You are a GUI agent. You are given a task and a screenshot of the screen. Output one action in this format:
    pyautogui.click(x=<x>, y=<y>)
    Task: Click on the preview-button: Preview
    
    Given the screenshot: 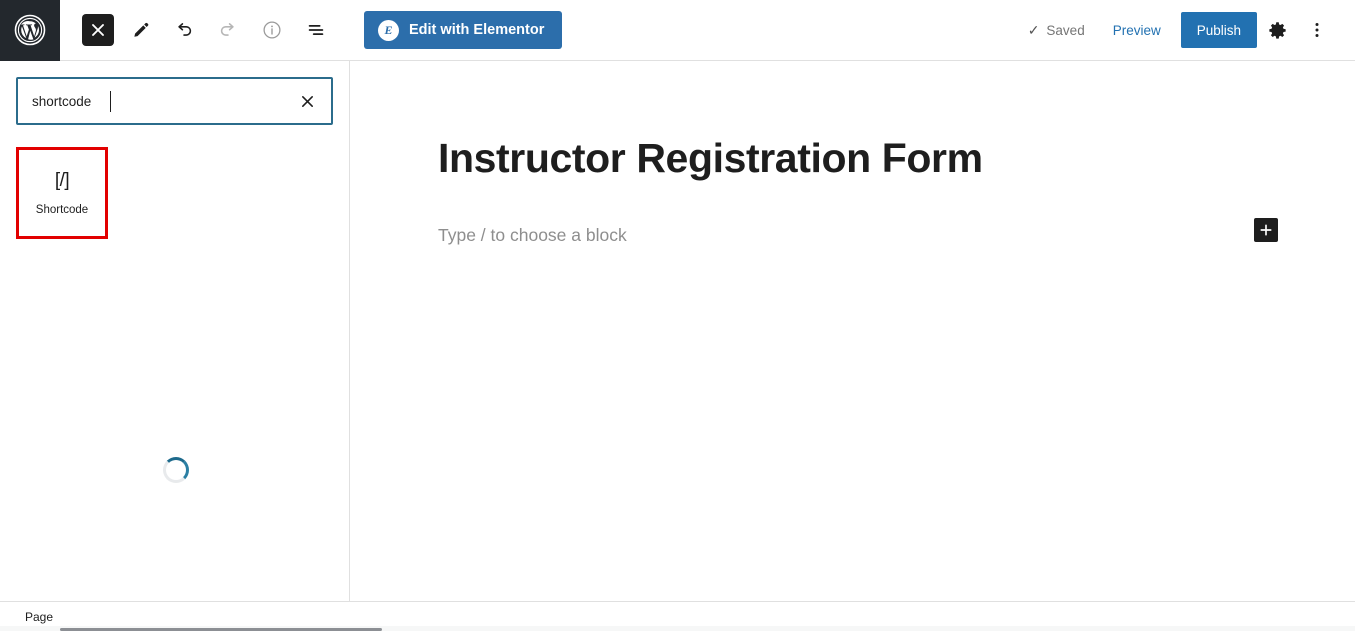 What is the action you would take?
    pyautogui.click(x=1137, y=30)
    